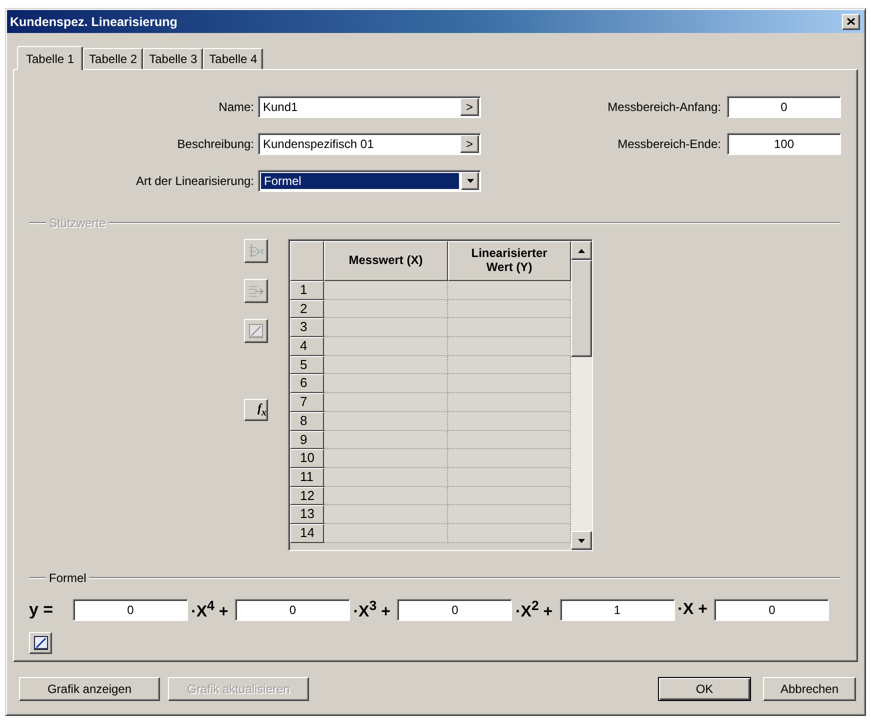 The height and width of the screenshot is (726, 871). Describe the element at coordinates (113, 58) in the screenshot. I see `tab: Tabelle 2` at that location.